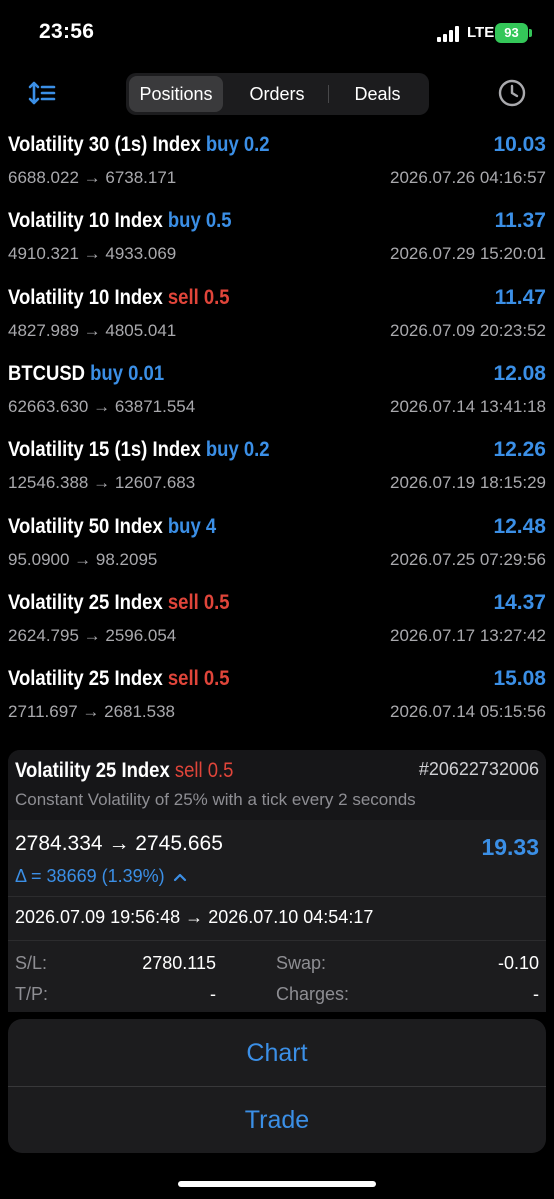 This screenshot has width=554, height=1199. I want to click on sl-value: 2780.115, so click(179, 963).